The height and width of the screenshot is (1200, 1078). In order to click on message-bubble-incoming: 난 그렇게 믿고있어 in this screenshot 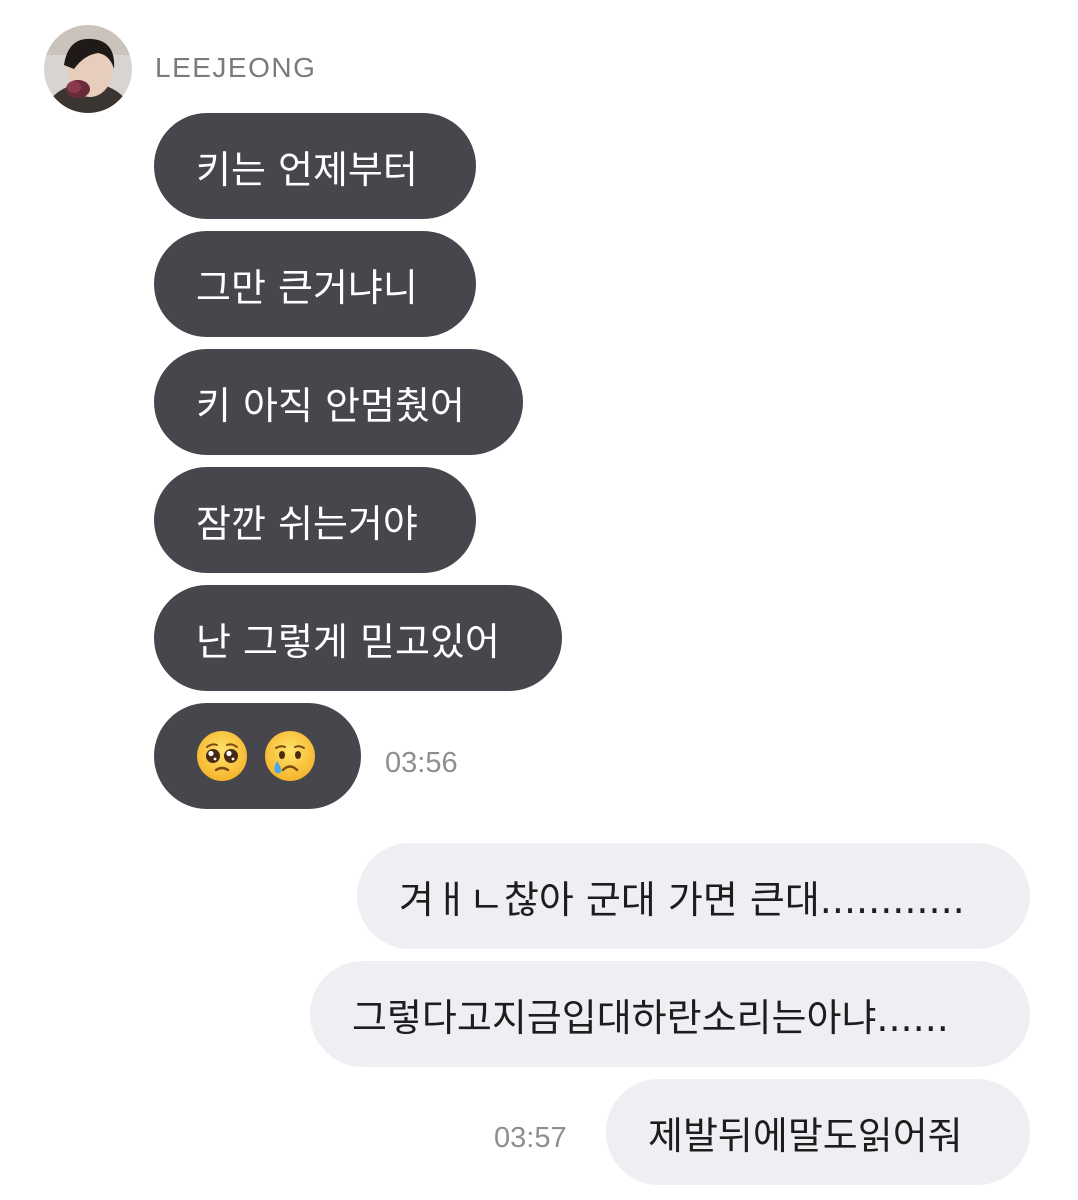, I will do `click(358, 638)`.